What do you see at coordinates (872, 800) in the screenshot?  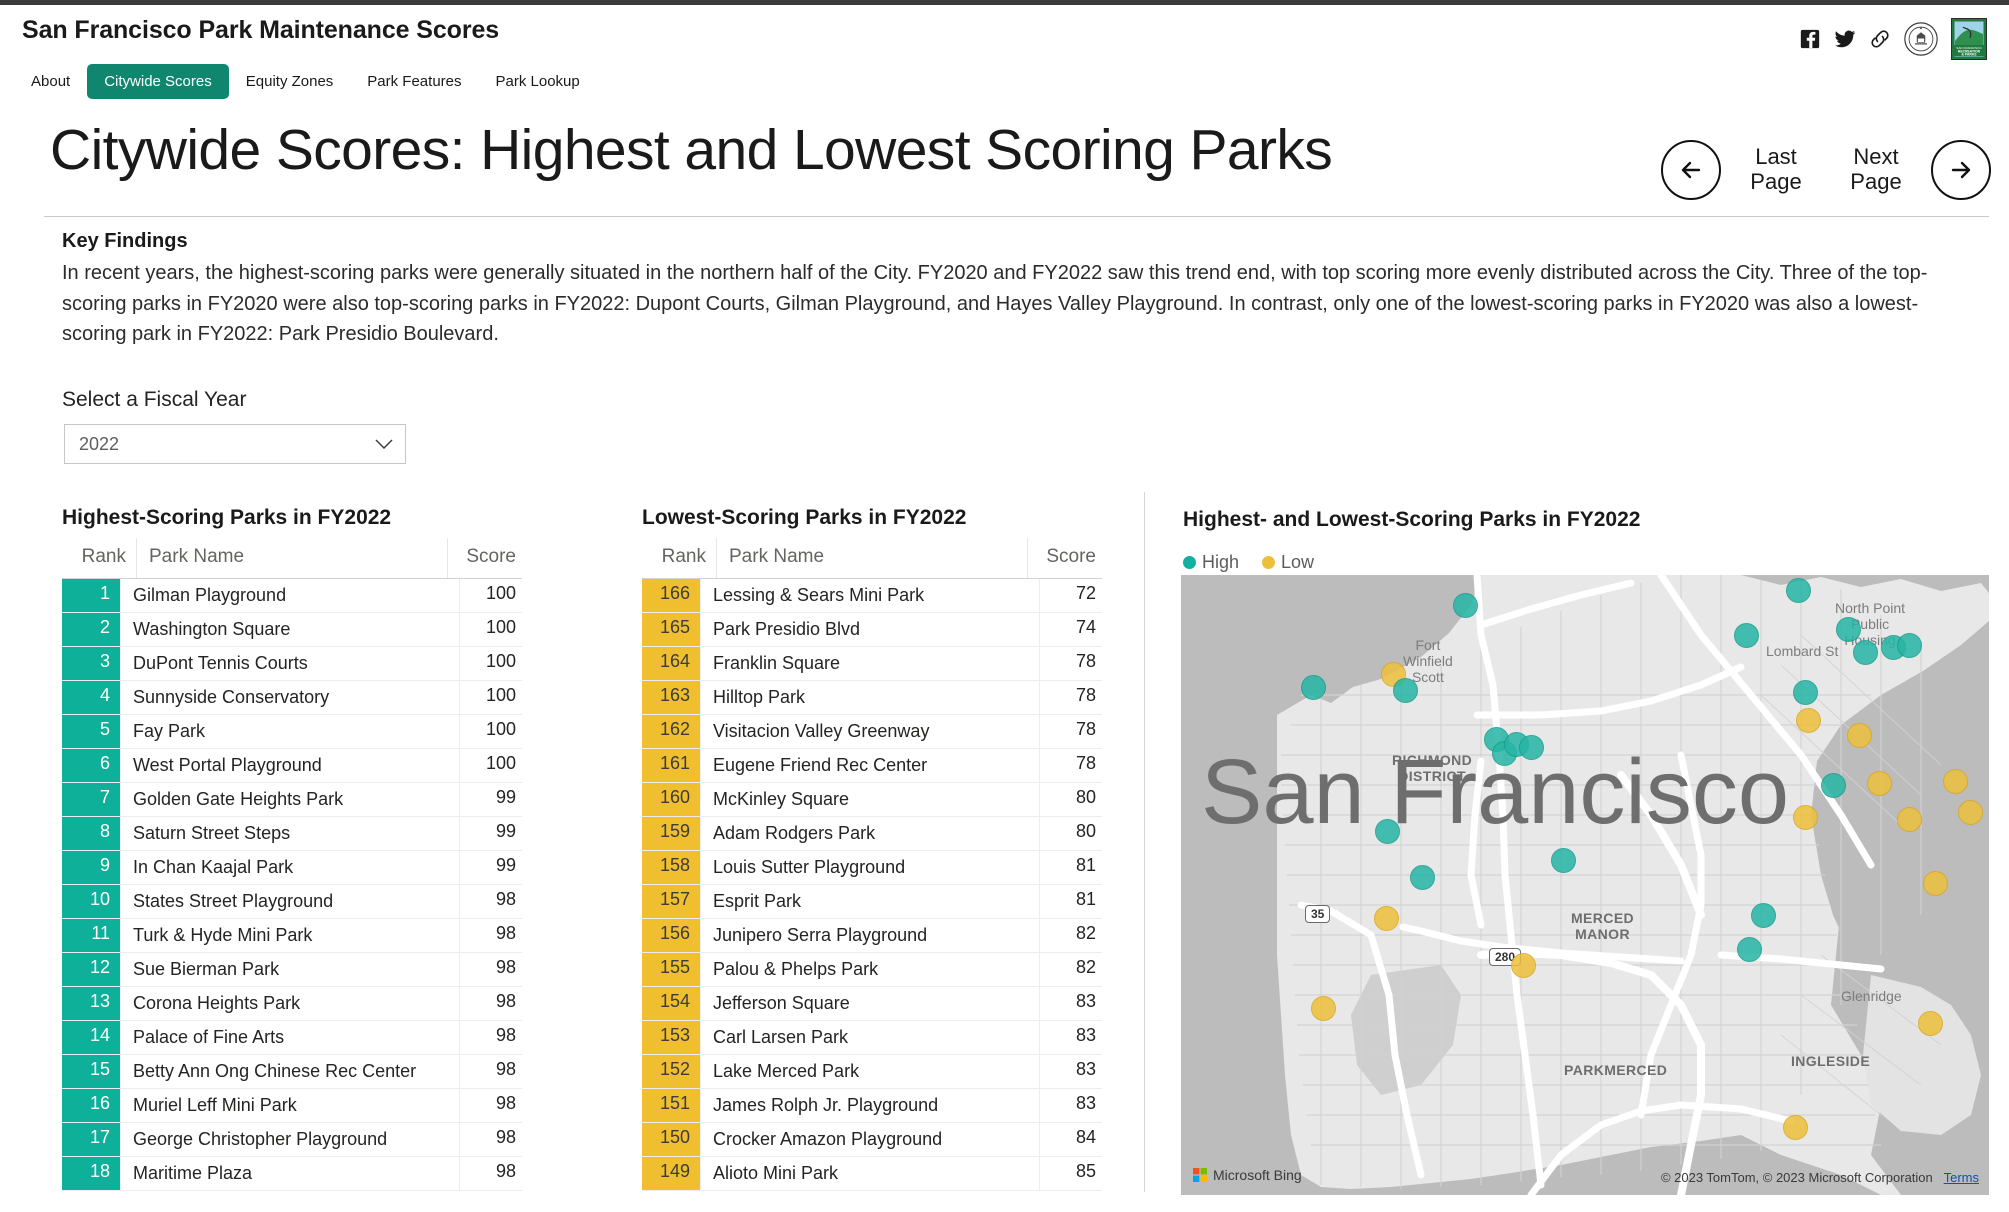 I see `table-row: 160 McKinley Square 80` at bounding box center [872, 800].